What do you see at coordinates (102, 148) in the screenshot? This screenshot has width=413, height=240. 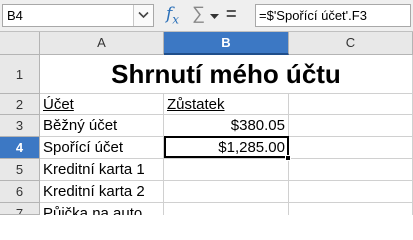 I see `account-name-cell: Spořící účet` at bounding box center [102, 148].